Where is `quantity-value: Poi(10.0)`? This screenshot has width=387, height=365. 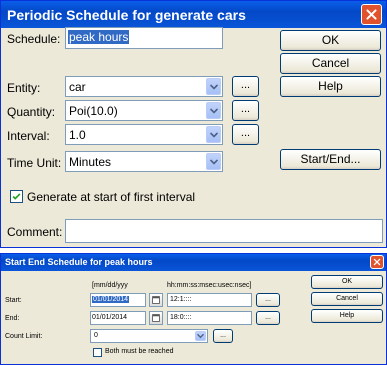
quantity-value: Poi(10.0) is located at coordinates (93, 111).